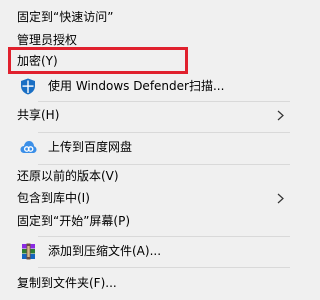  Describe the element at coordinates (149, 198) in the screenshot. I see `menu-item-include-library: 包含到库中(I)` at that location.